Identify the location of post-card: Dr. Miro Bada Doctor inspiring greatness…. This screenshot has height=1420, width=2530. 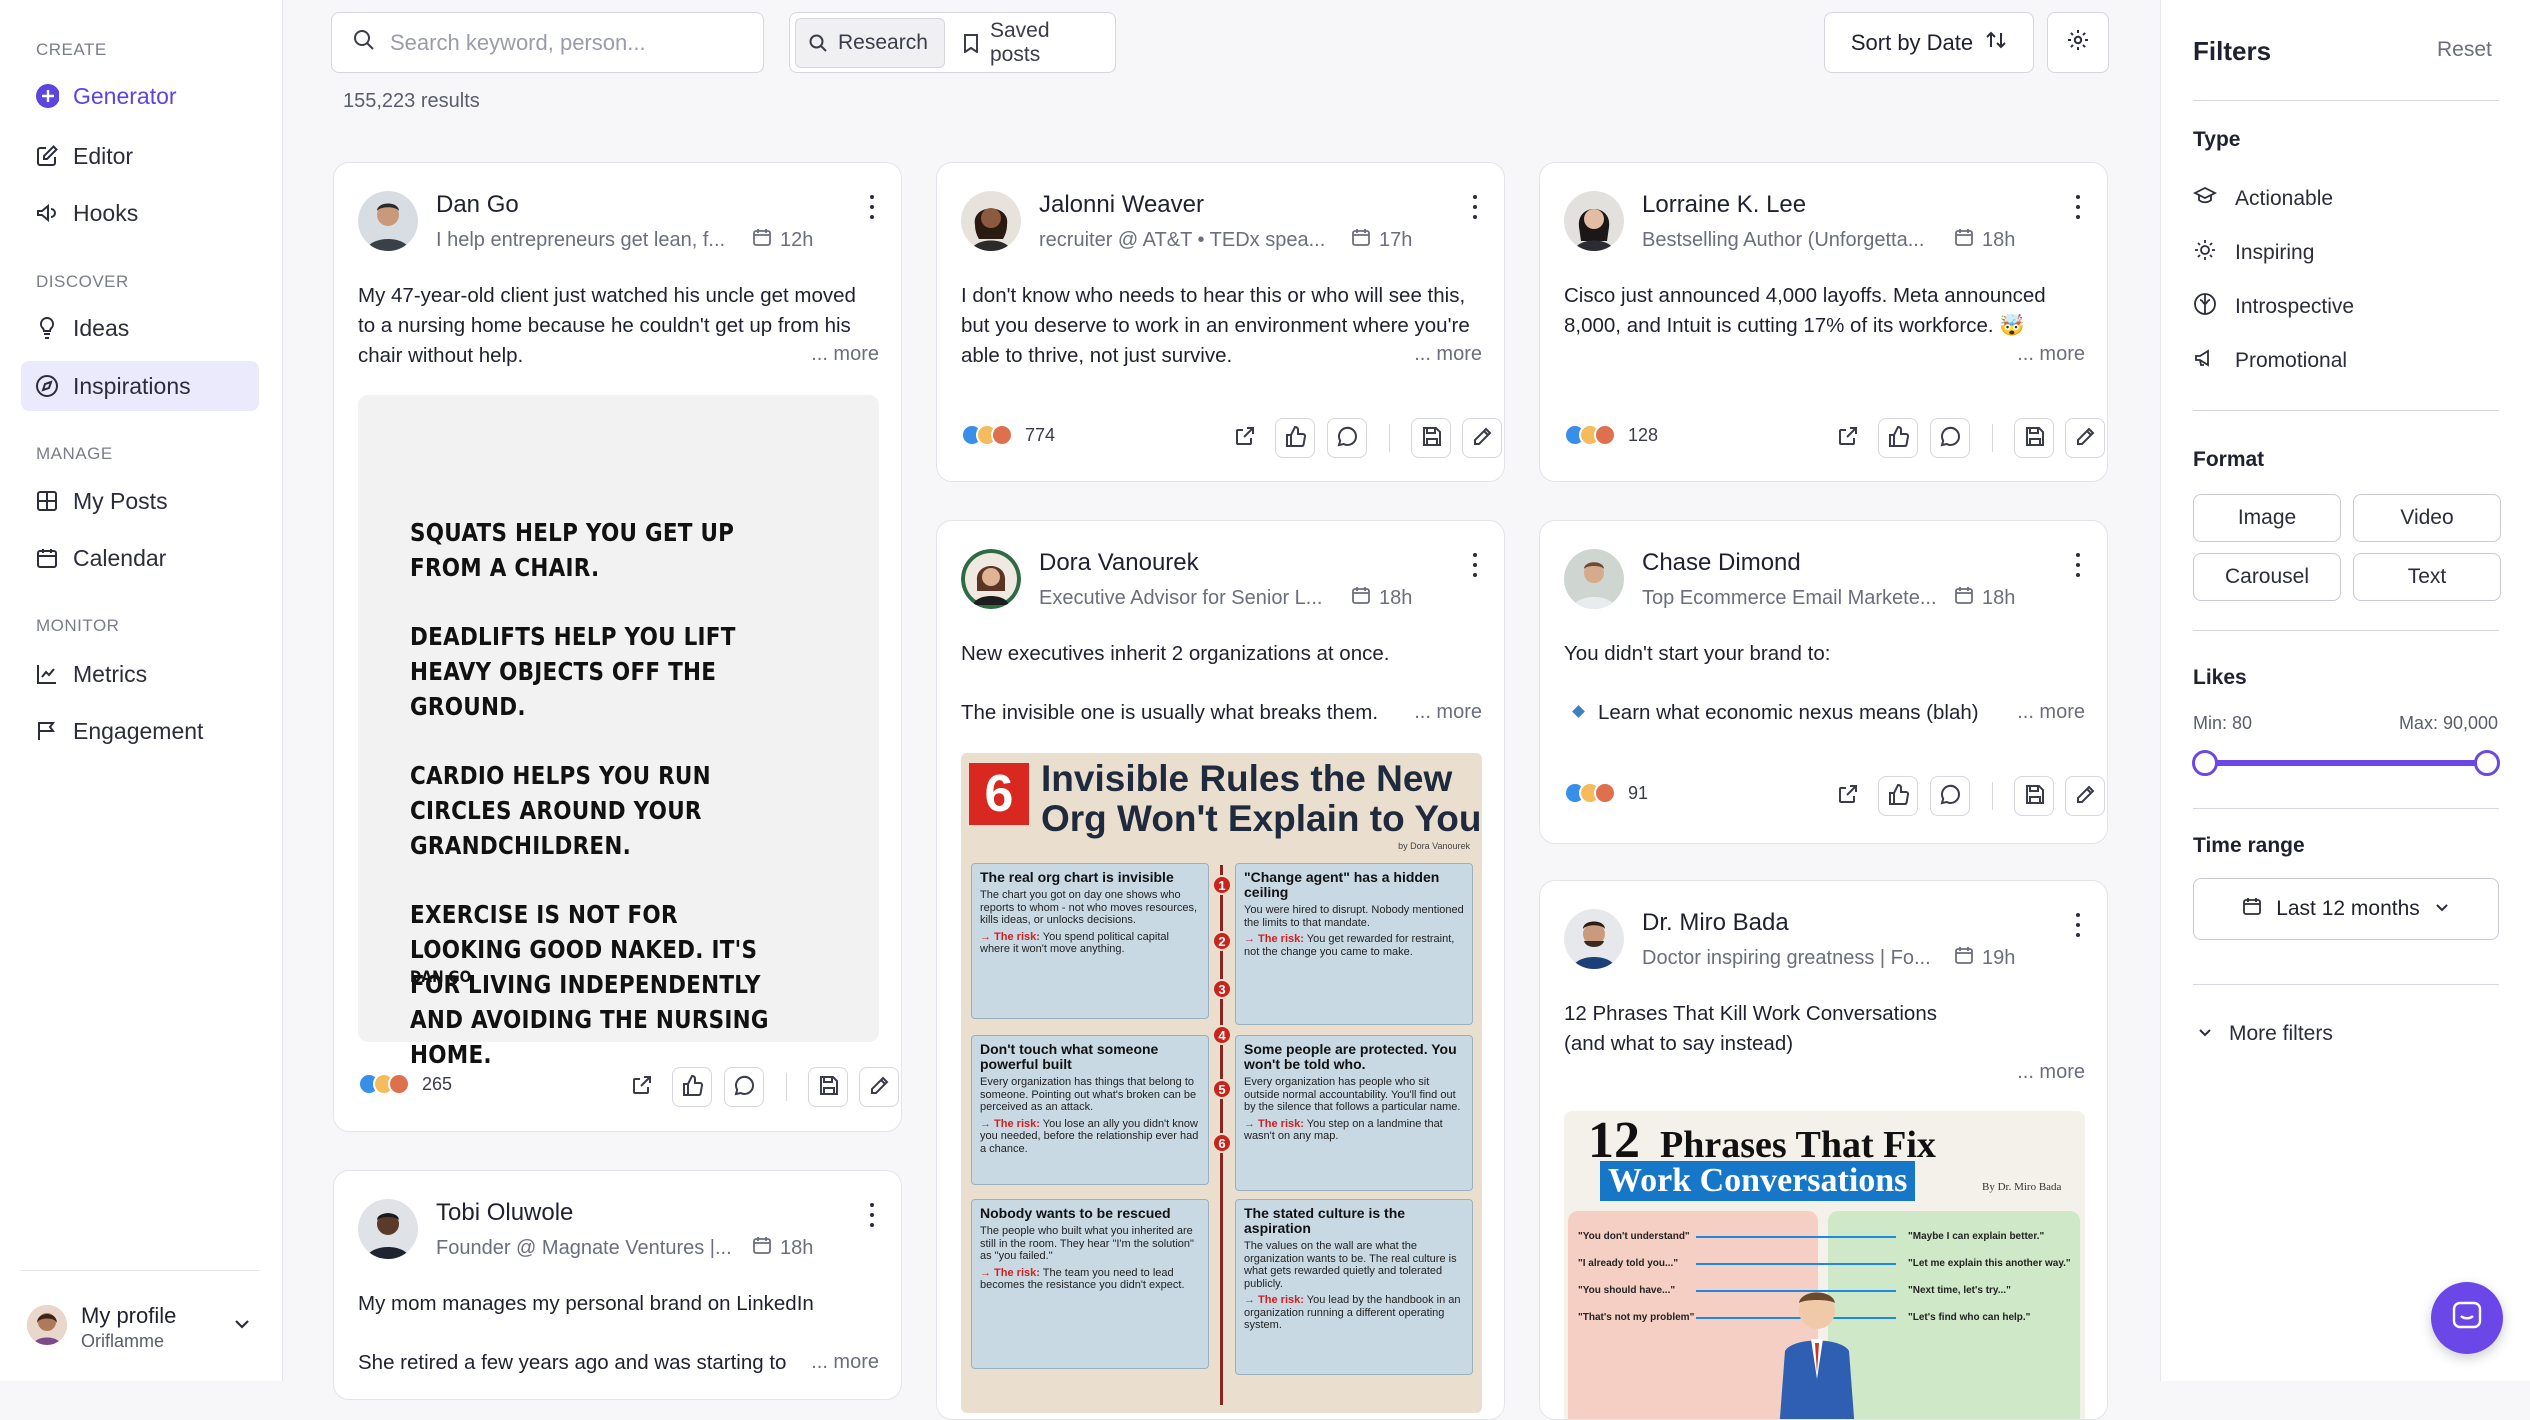
(1823, 1150).